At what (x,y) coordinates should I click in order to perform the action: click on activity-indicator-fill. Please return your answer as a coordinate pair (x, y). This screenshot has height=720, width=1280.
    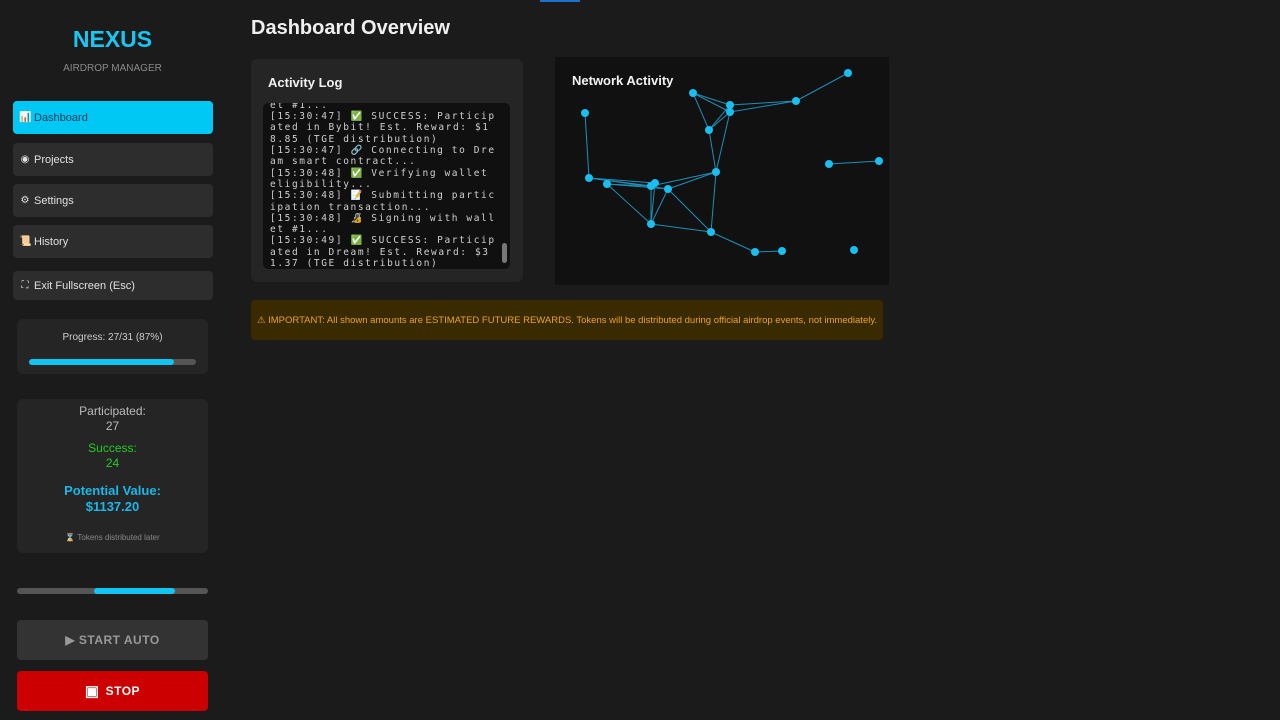
    Looking at the image, I should click on (134, 591).